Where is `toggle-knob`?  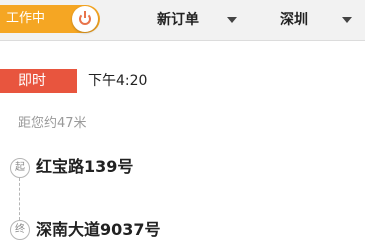 toggle-knob is located at coordinates (85, 19).